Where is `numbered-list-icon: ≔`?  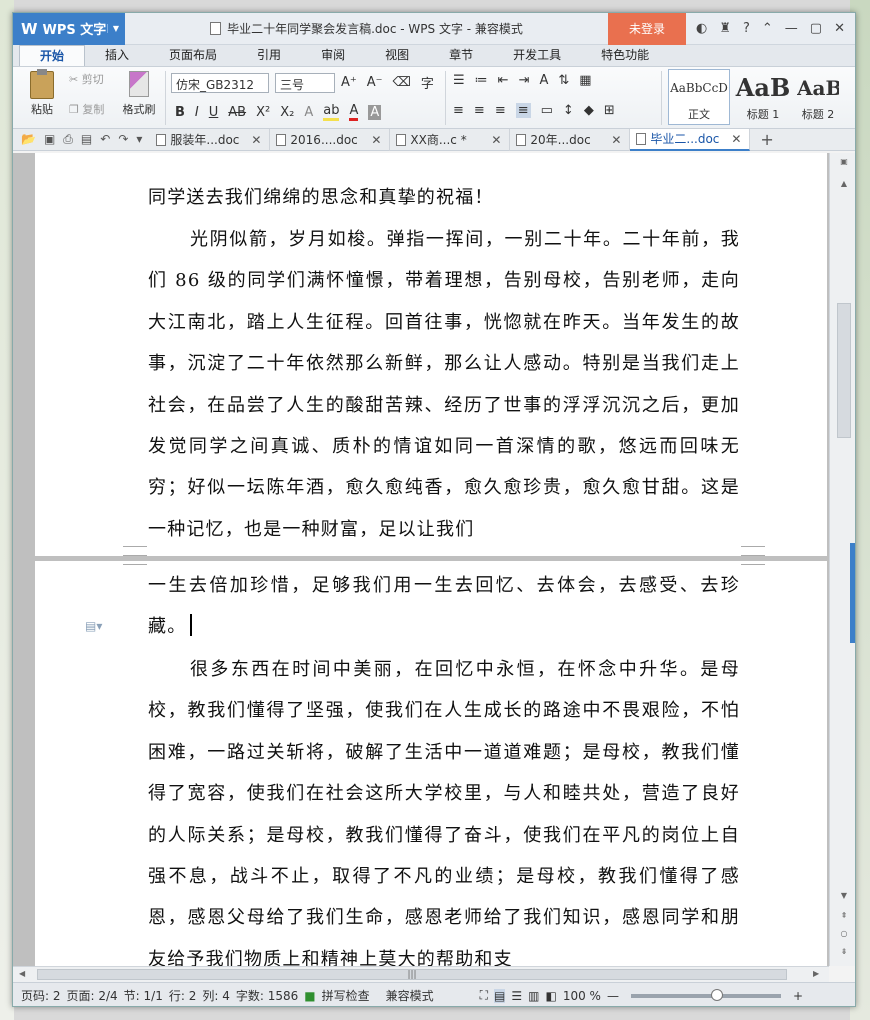
numbered-list-icon: ≔ is located at coordinates (481, 80).